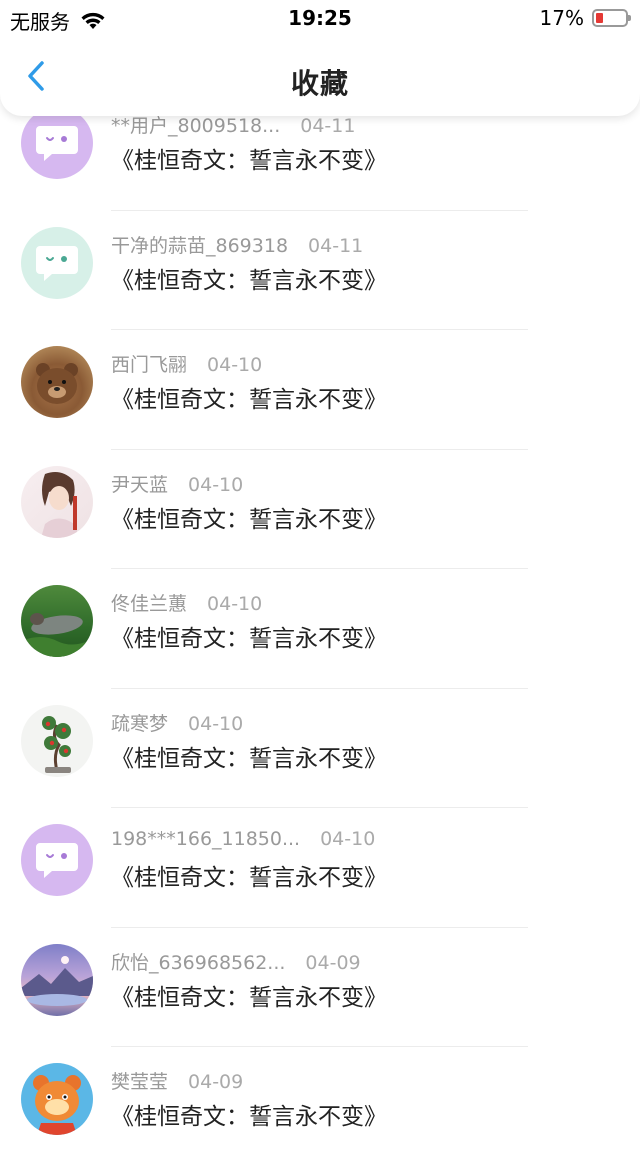 The height and width of the screenshot is (1167, 640). What do you see at coordinates (57, 1105) in the screenshot?
I see `cartoon-cat-icon` at bounding box center [57, 1105].